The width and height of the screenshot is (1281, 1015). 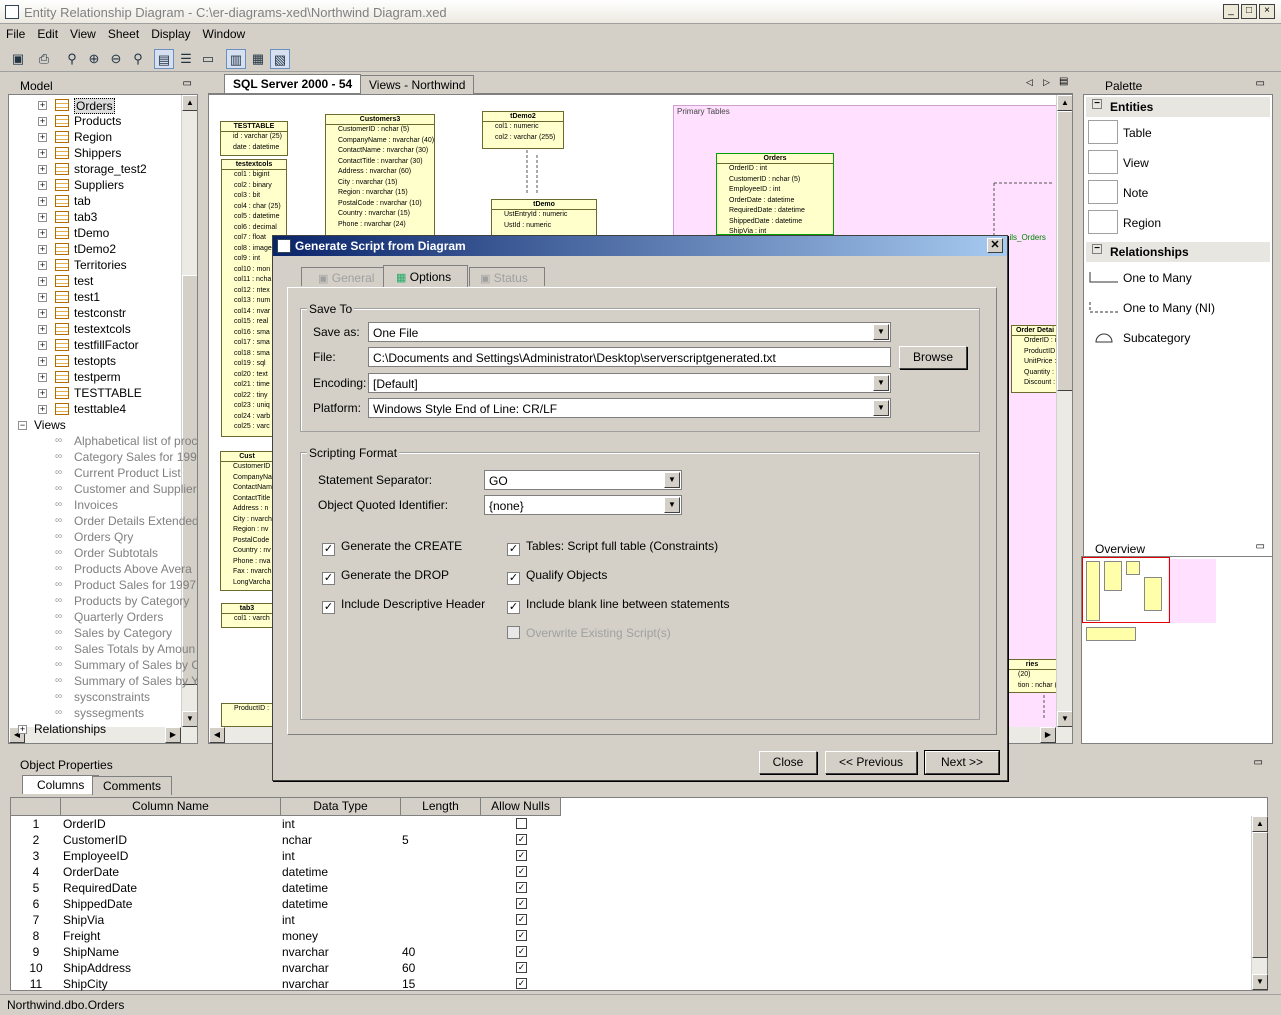 What do you see at coordinates (170, 32) in the screenshot?
I see `menu-display: Display` at bounding box center [170, 32].